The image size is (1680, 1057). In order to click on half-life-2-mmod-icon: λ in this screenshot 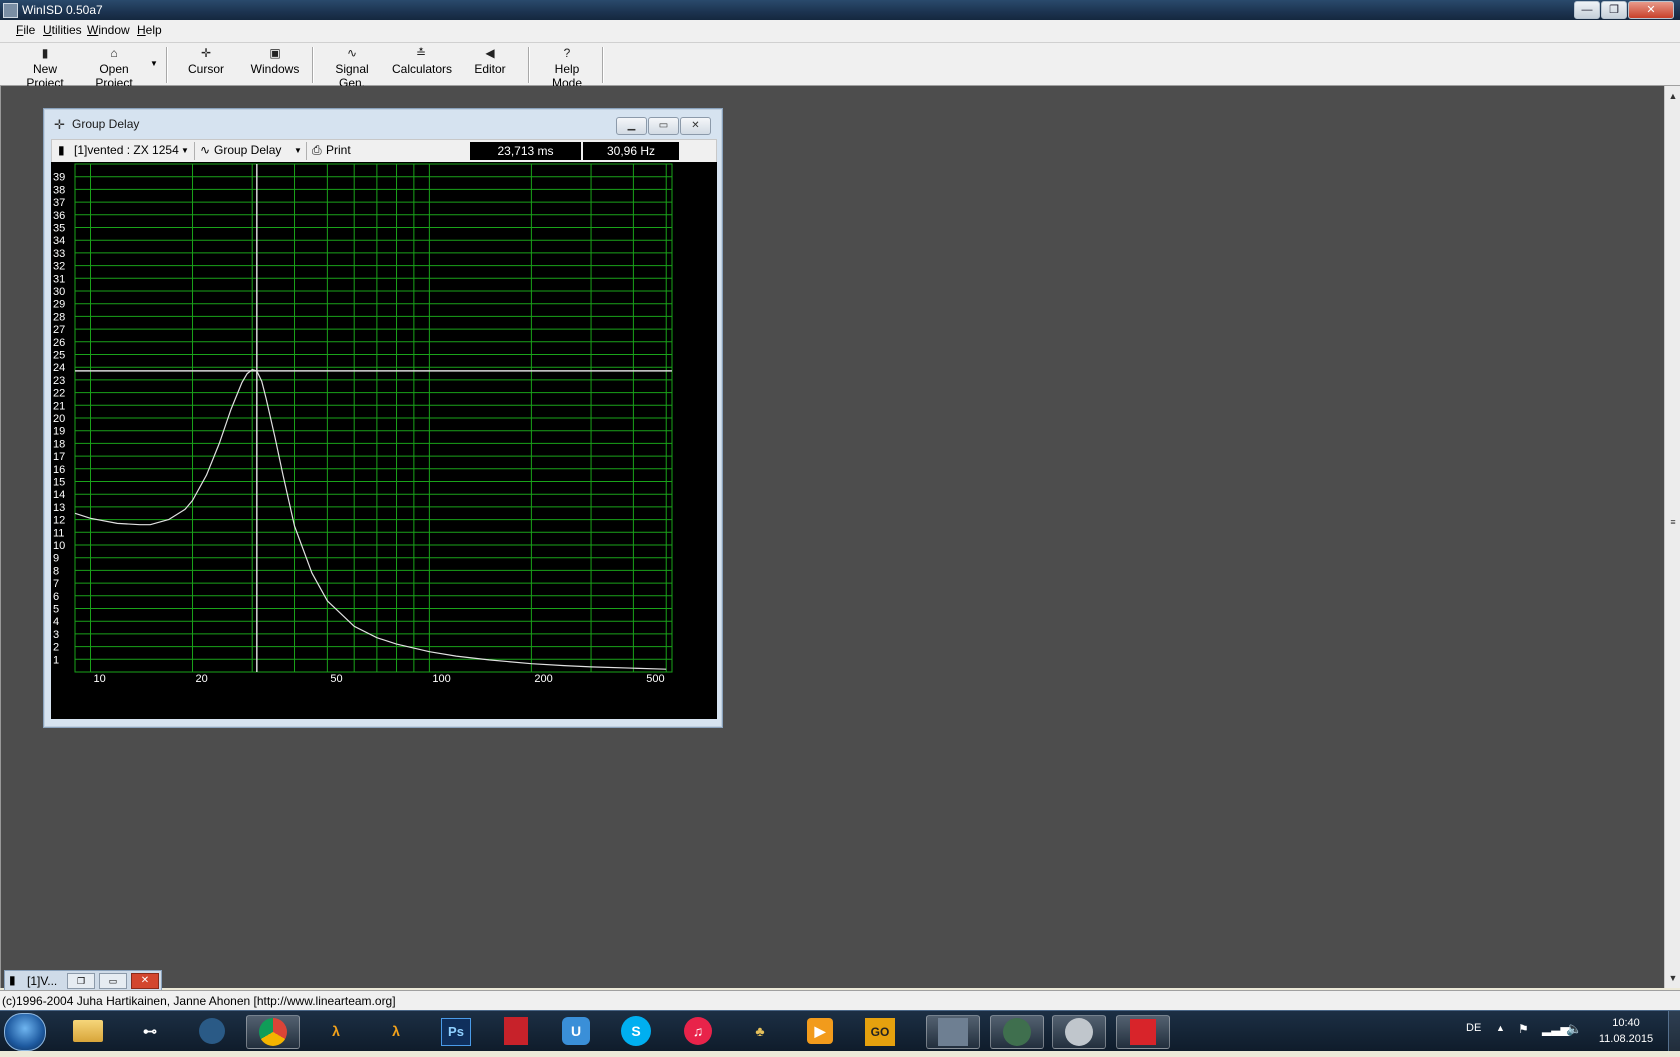, I will do `click(336, 1031)`.